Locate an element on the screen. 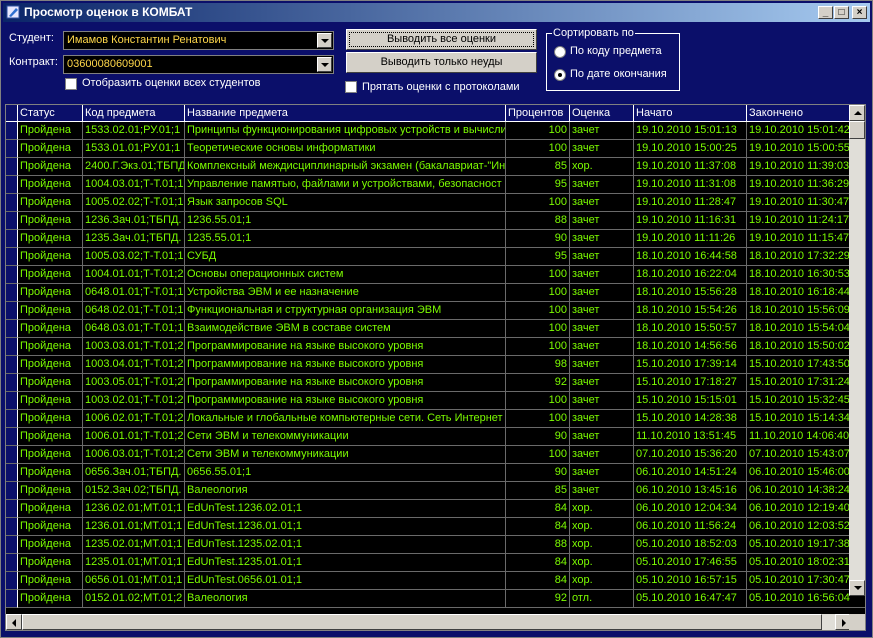 Image resolution: width=873 pixels, height=638 pixels. vertical-scroll-thumb is located at coordinates (857, 130).